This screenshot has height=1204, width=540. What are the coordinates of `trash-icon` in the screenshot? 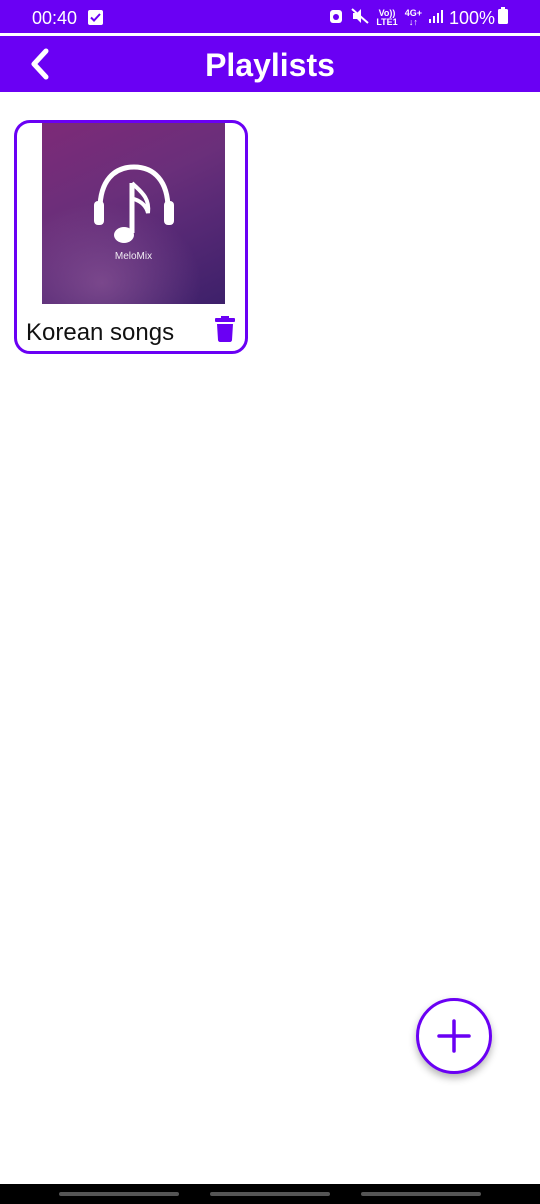 It's located at (225, 329).